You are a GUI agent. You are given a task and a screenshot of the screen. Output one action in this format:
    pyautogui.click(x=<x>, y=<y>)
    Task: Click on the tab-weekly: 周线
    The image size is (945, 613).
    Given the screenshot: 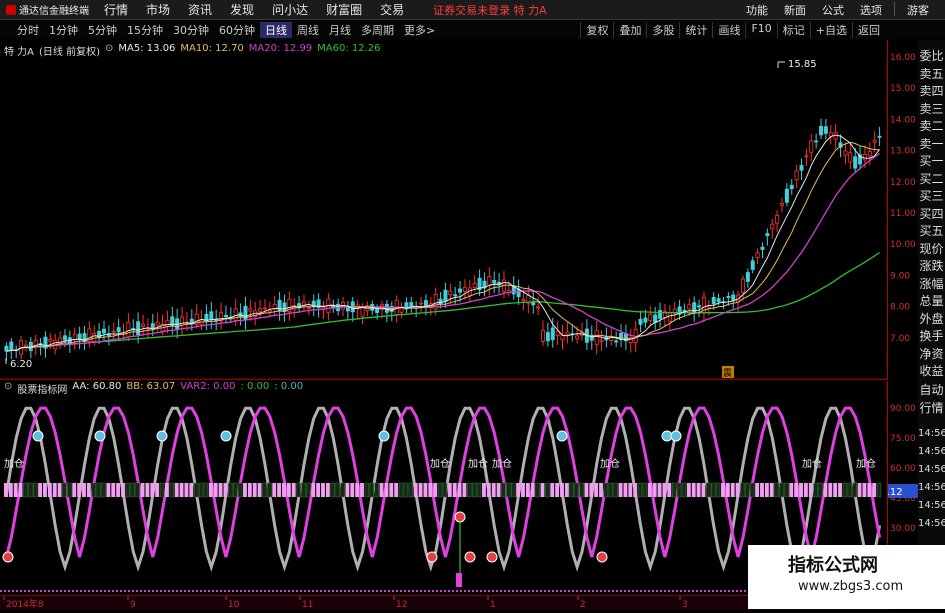 What is the action you would take?
    pyautogui.click(x=308, y=30)
    